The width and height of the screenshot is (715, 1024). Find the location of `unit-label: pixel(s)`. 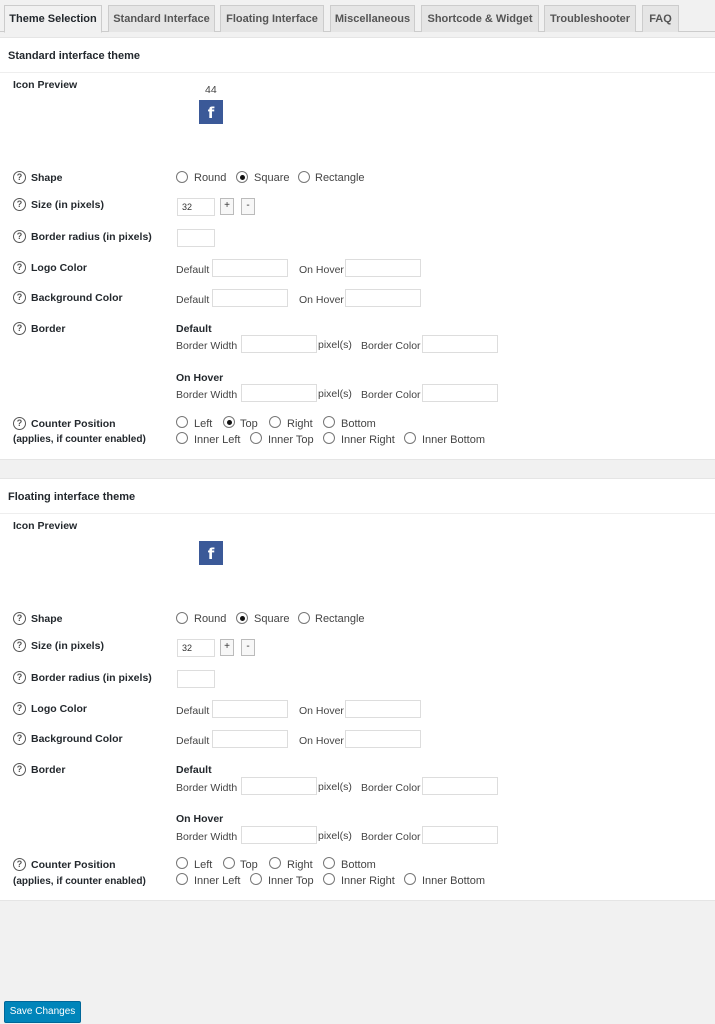

unit-label: pixel(s) is located at coordinates (335, 394).